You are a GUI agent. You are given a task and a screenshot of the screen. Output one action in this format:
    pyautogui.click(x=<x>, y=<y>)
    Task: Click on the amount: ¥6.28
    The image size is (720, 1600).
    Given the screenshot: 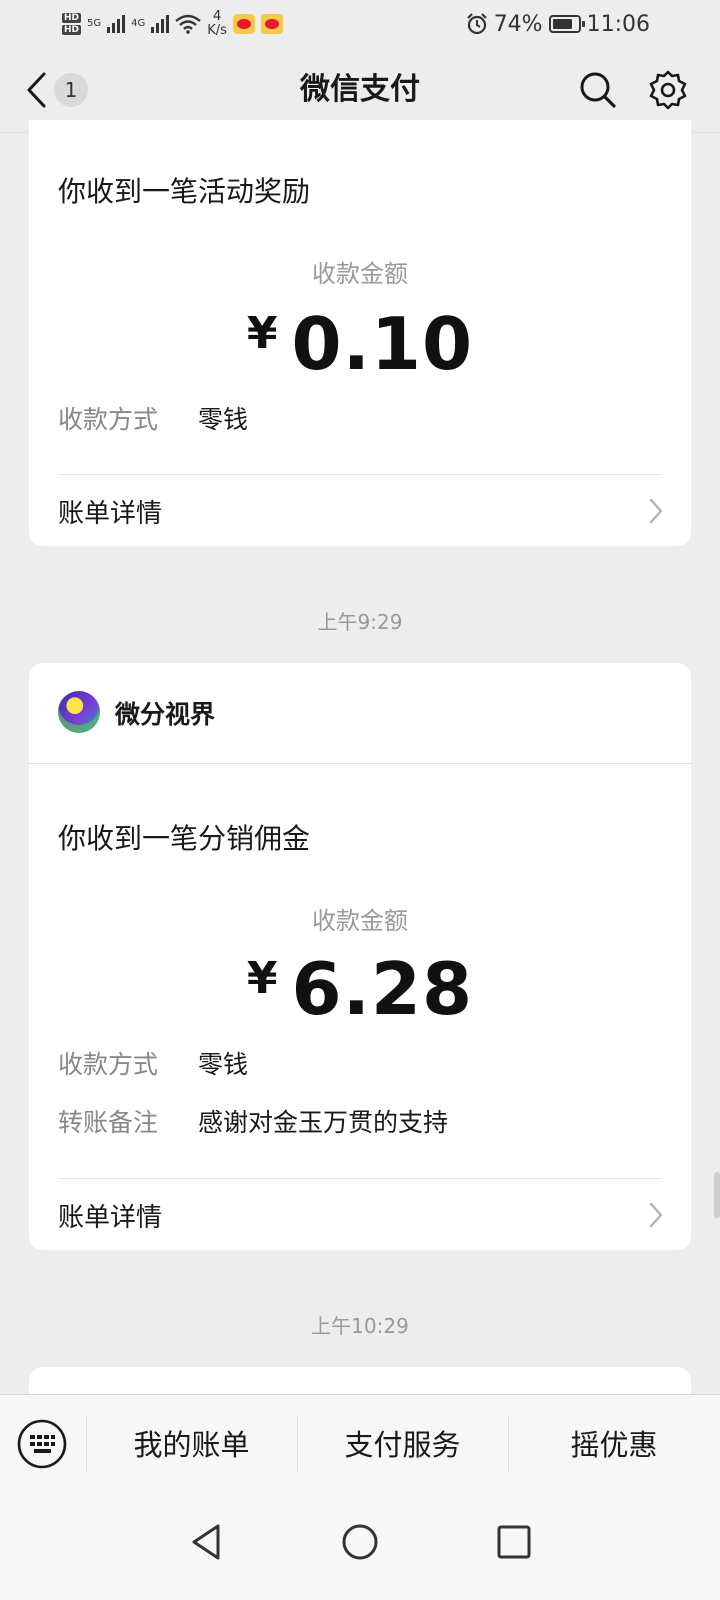 What is the action you would take?
    pyautogui.click(x=360, y=989)
    